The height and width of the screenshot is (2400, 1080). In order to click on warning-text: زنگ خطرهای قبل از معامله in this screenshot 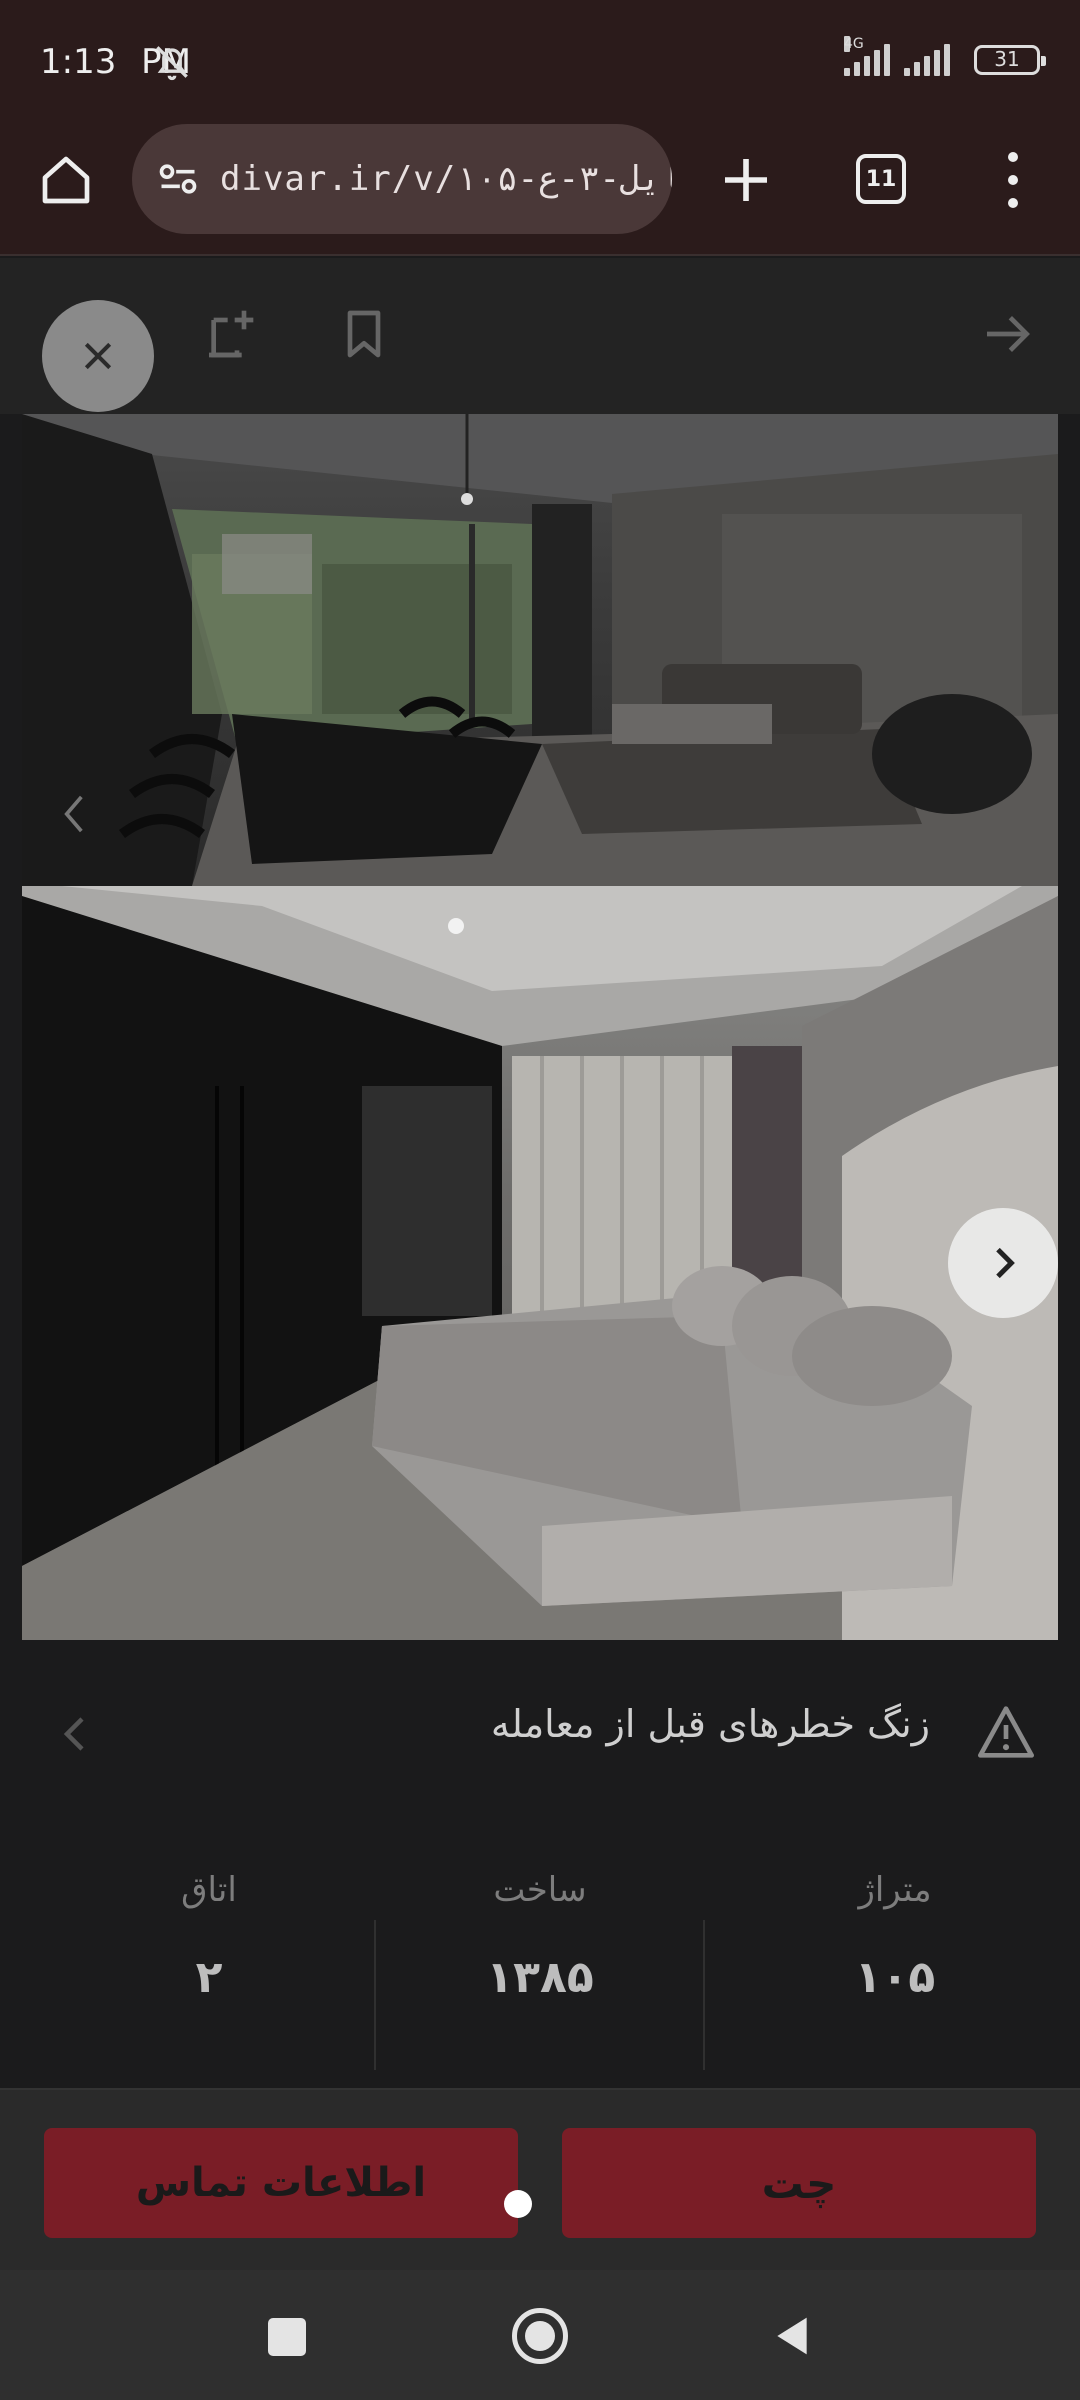, I will do `click(710, 1724)`.